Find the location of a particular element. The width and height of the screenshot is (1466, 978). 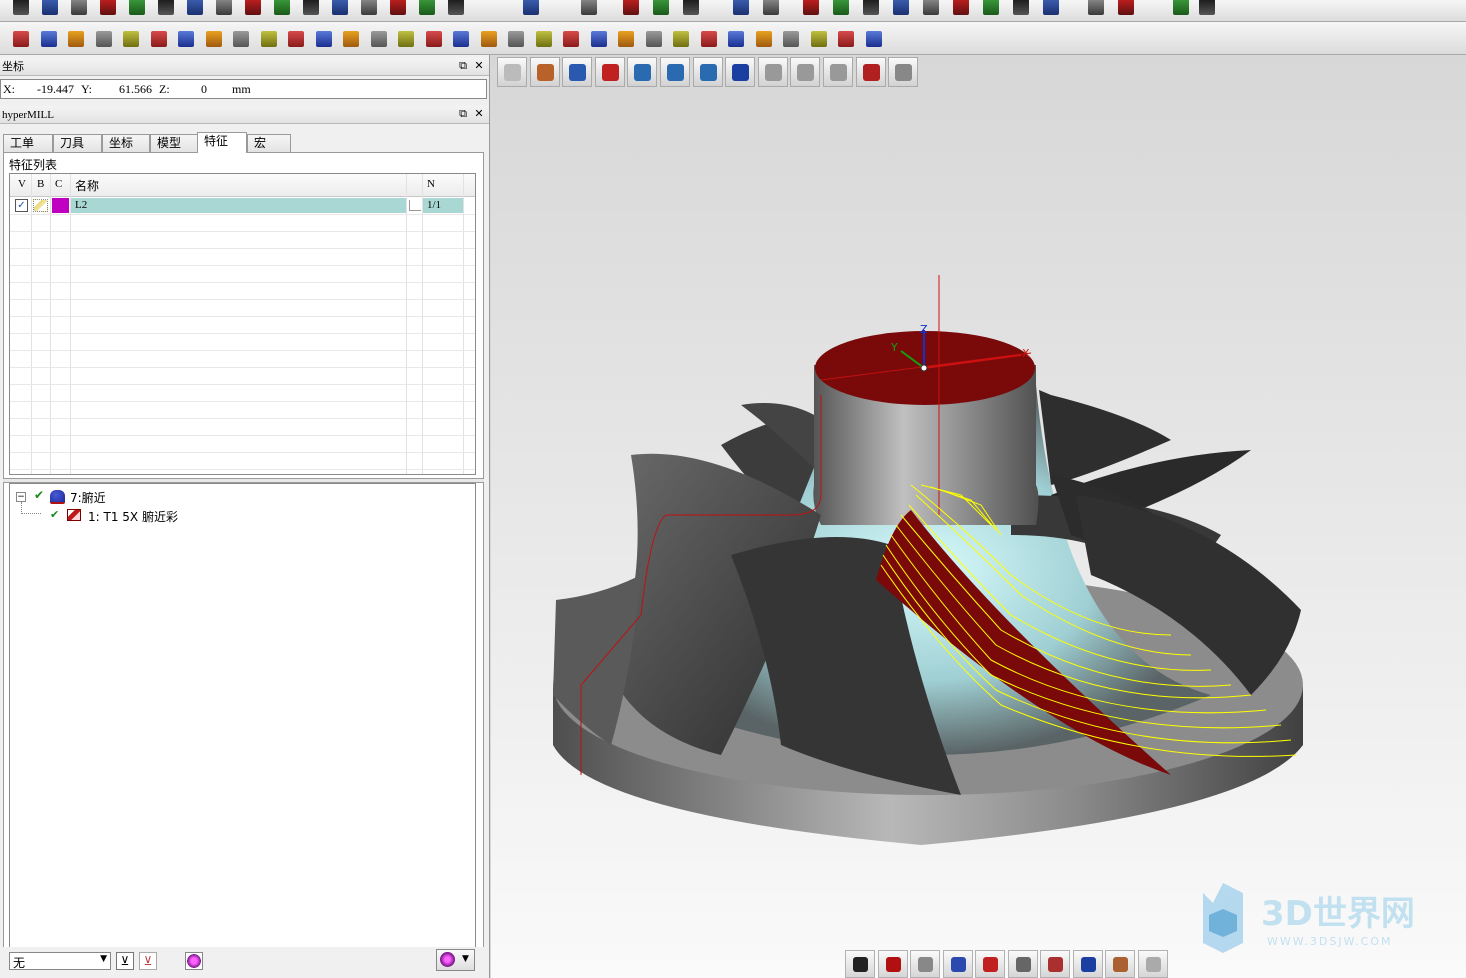

feature-link-icon is located at coordinates (415, 205).